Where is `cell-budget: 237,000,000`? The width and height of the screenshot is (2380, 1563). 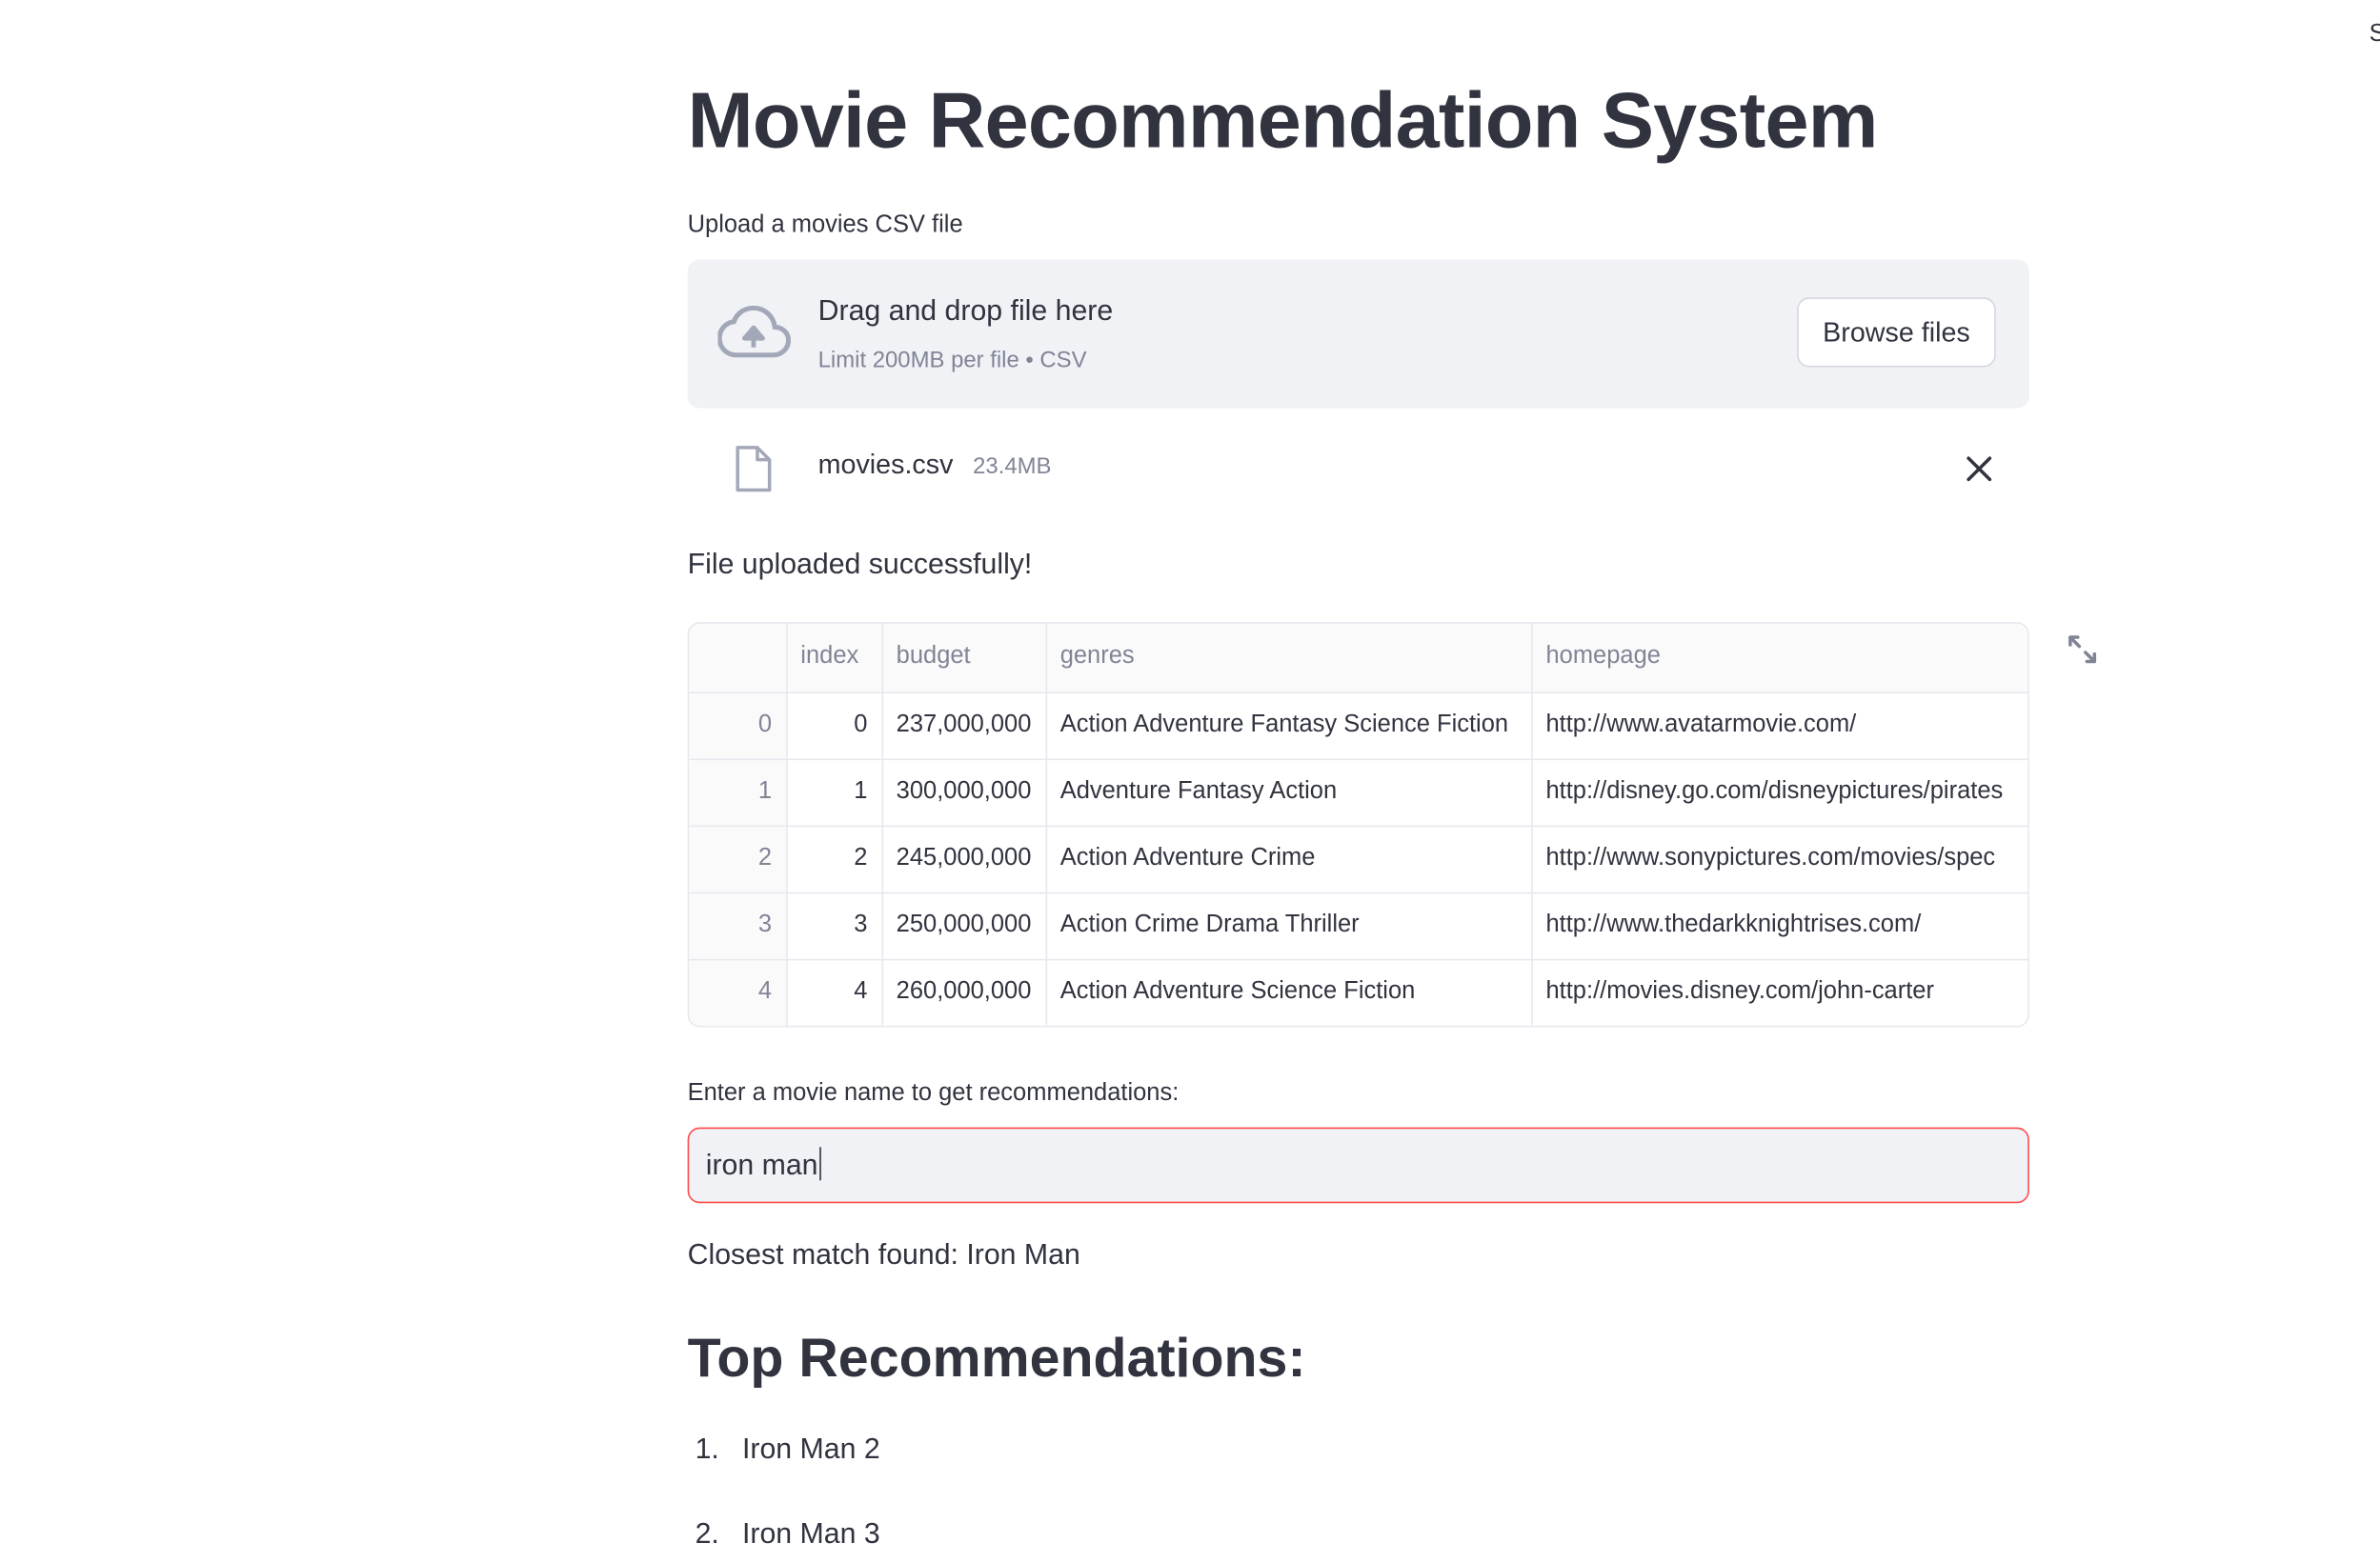
cell-budget: 237,000,000 is located at coordinates (964, 725).